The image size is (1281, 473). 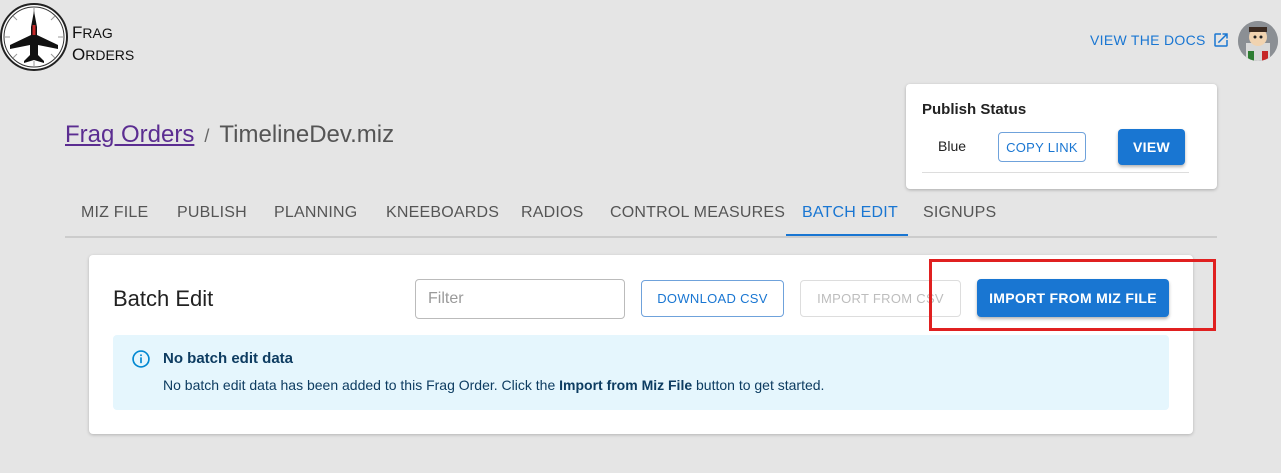 I want to click on frag-orders-logo, so click(x=34, y=37).